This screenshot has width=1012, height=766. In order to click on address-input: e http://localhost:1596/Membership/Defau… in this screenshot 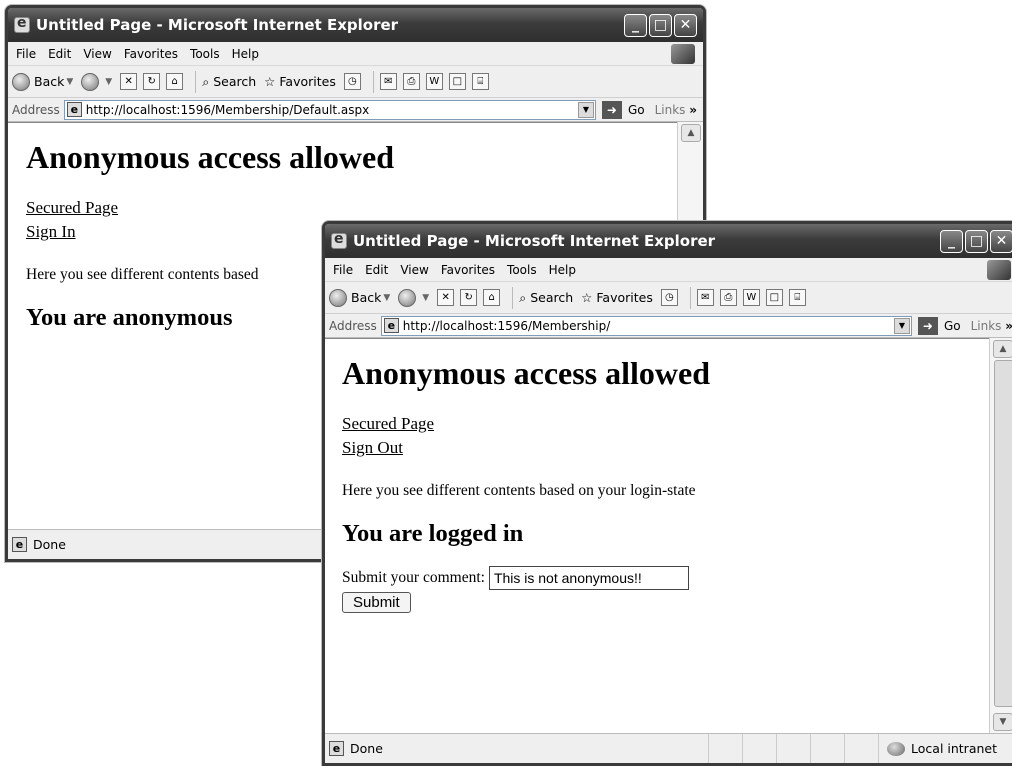, I will do `click(329, 109)`.